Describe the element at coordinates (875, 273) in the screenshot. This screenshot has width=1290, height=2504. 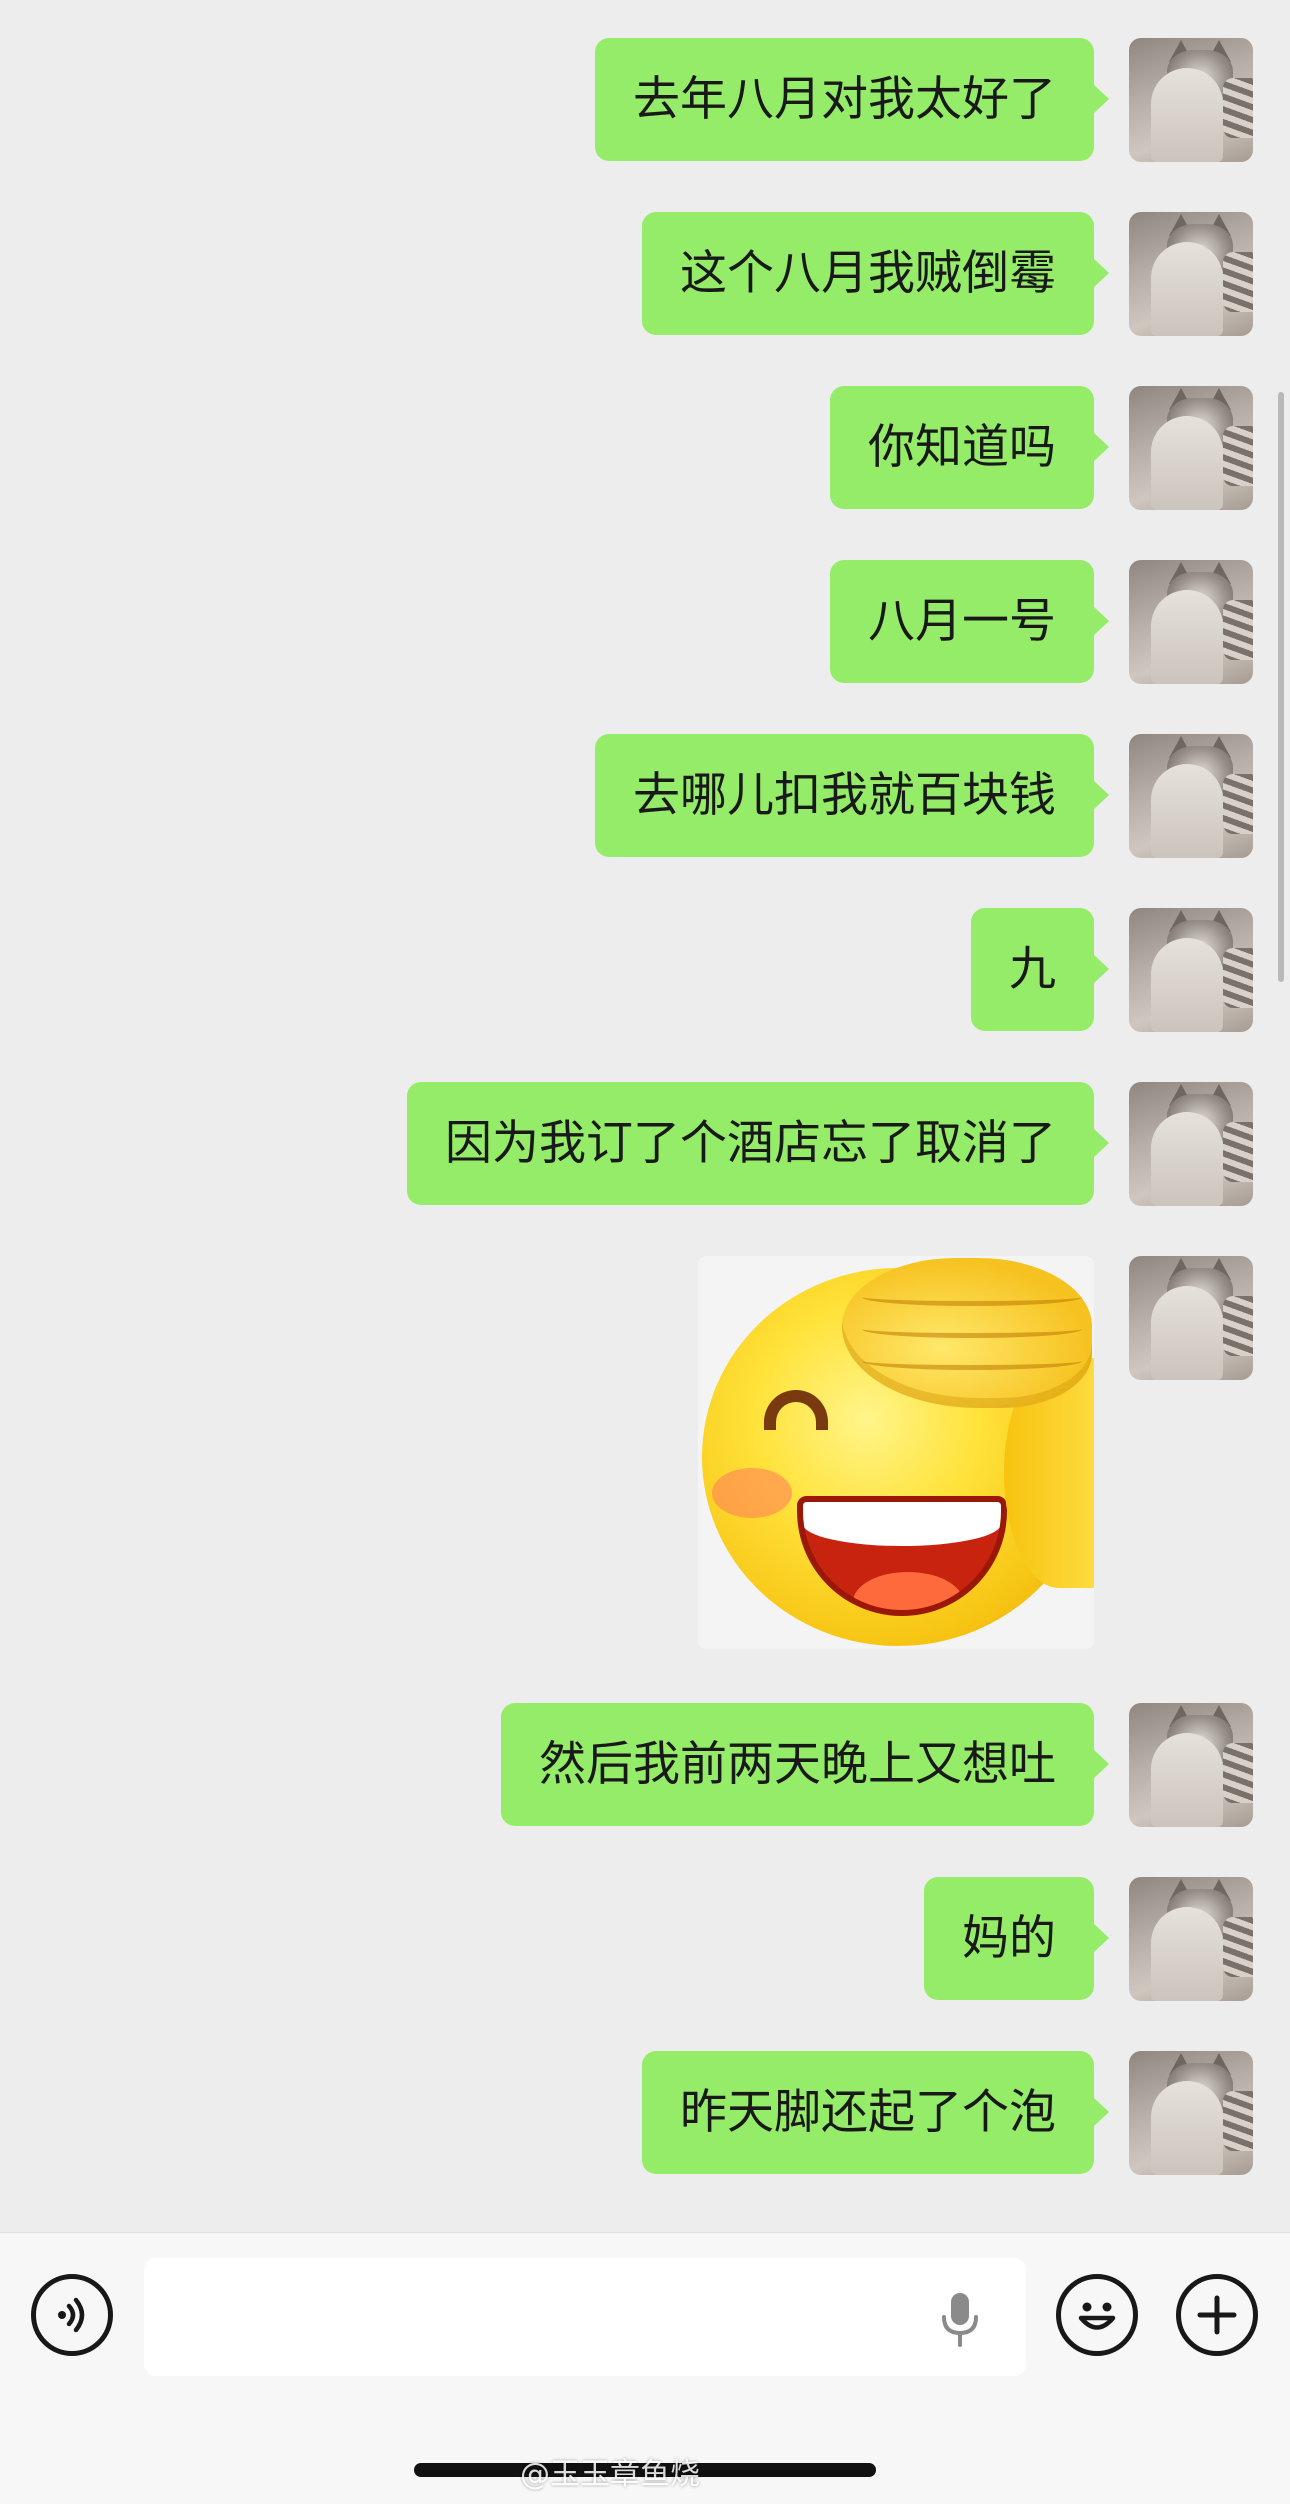
I see `message-bubble: 这个八月我贼倒霉` at that location.